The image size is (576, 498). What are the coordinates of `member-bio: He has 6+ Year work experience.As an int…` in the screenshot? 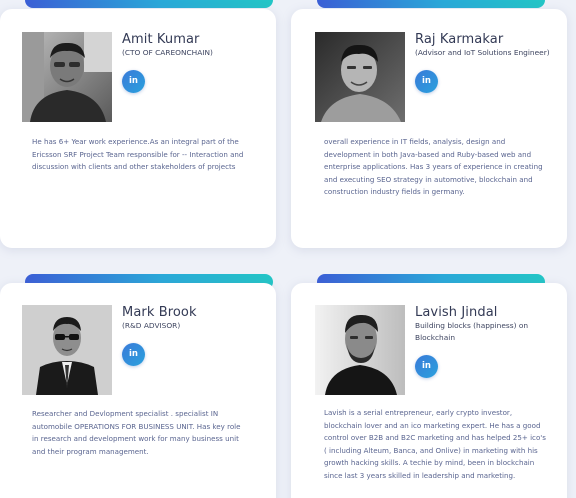 It's located at (138, 154).